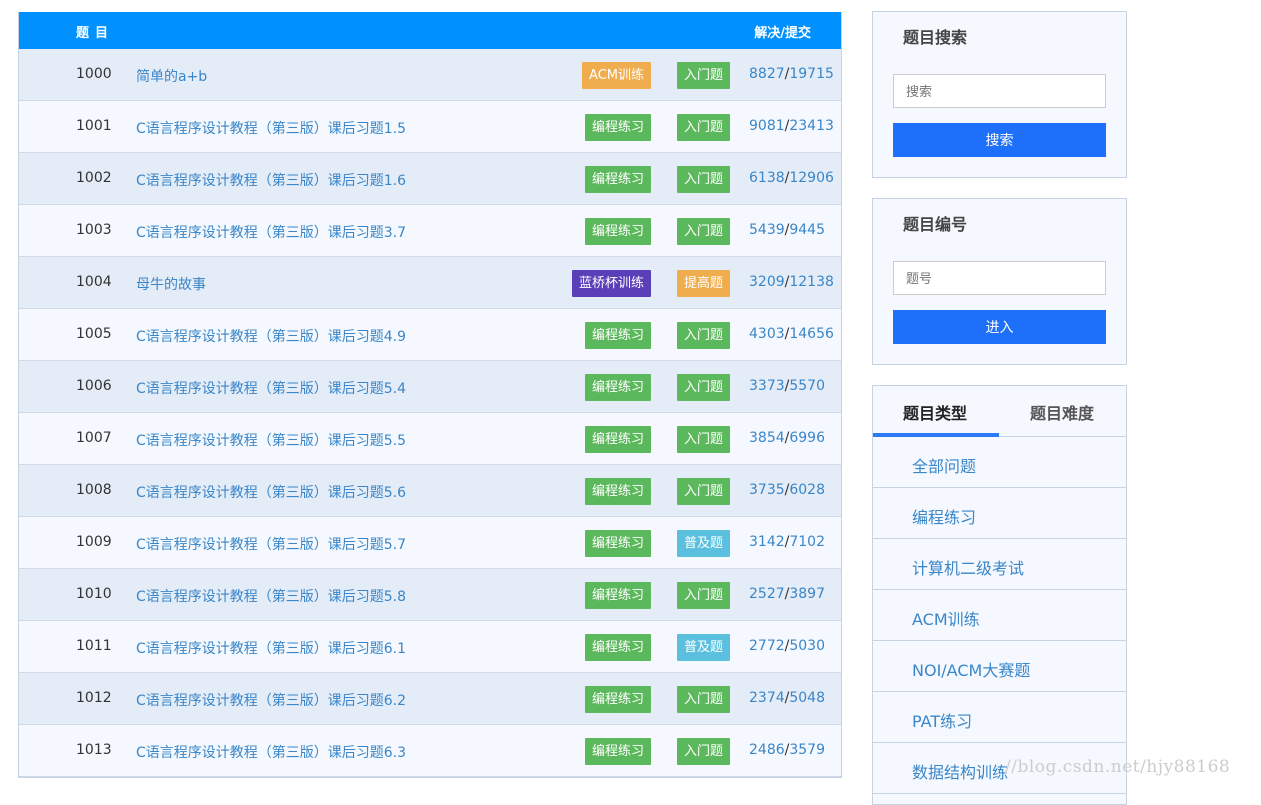  I want to click on header-ratio: 解决/提交, so click(782, 33).